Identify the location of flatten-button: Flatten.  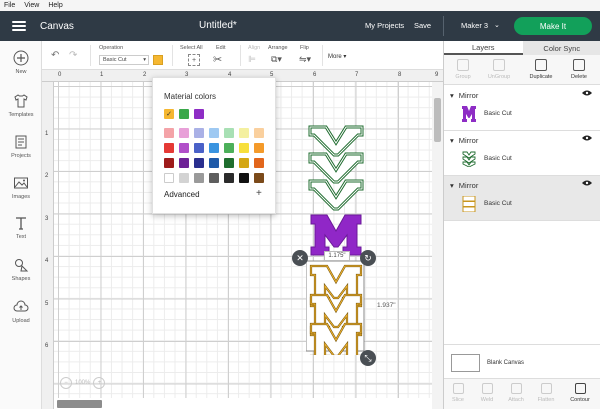
(546, 393).